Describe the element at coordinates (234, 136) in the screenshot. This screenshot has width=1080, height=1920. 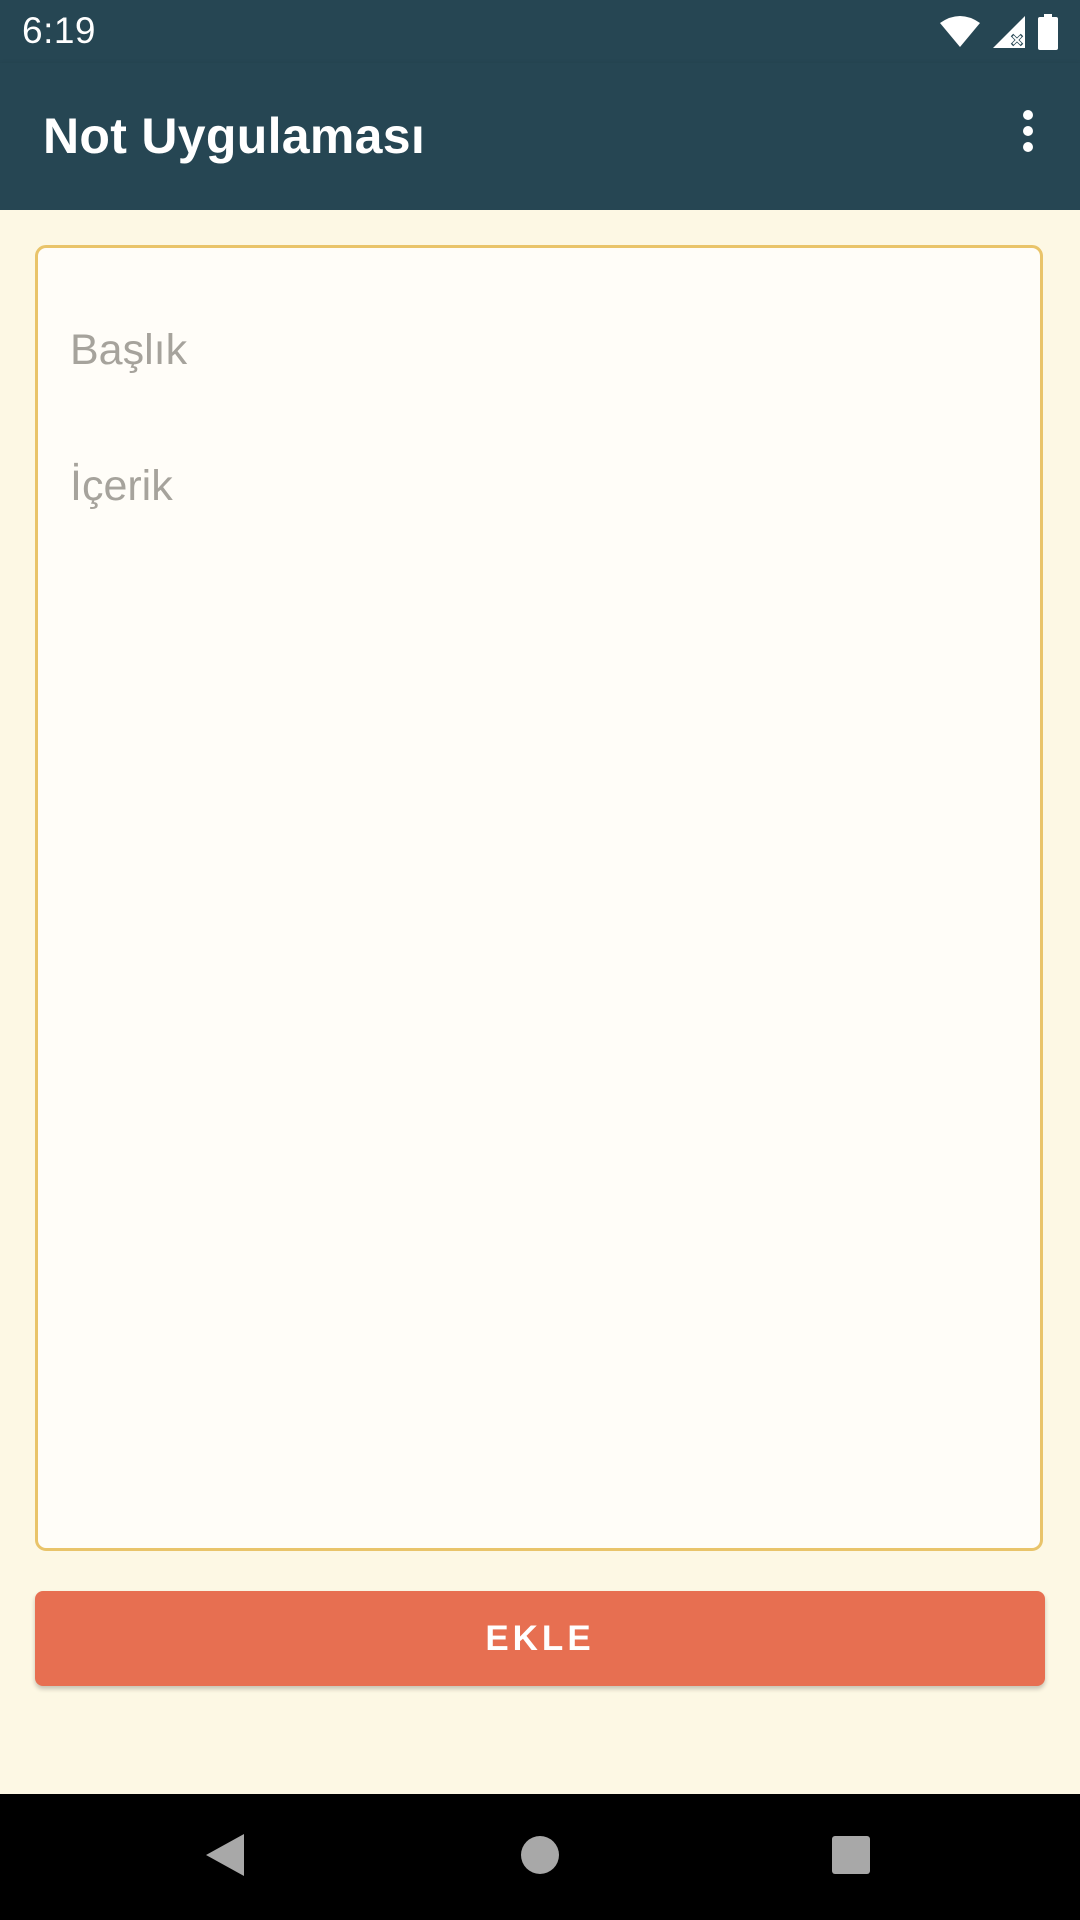
I see `app-title: Not Uygulaması` at that location.